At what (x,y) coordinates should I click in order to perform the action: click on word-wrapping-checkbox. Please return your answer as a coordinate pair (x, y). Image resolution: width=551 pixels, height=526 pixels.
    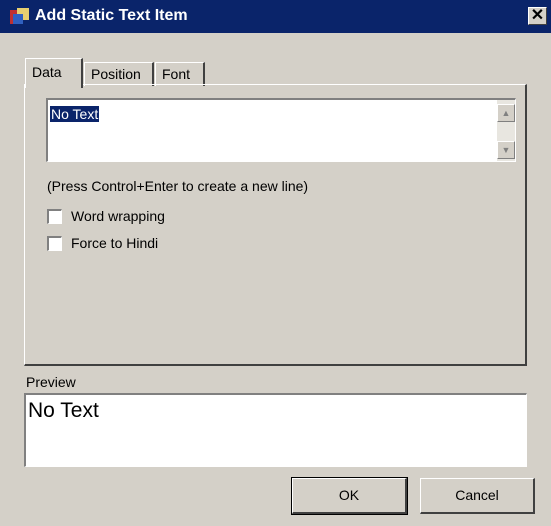
    Looking at the image, I should click on (54, 216).